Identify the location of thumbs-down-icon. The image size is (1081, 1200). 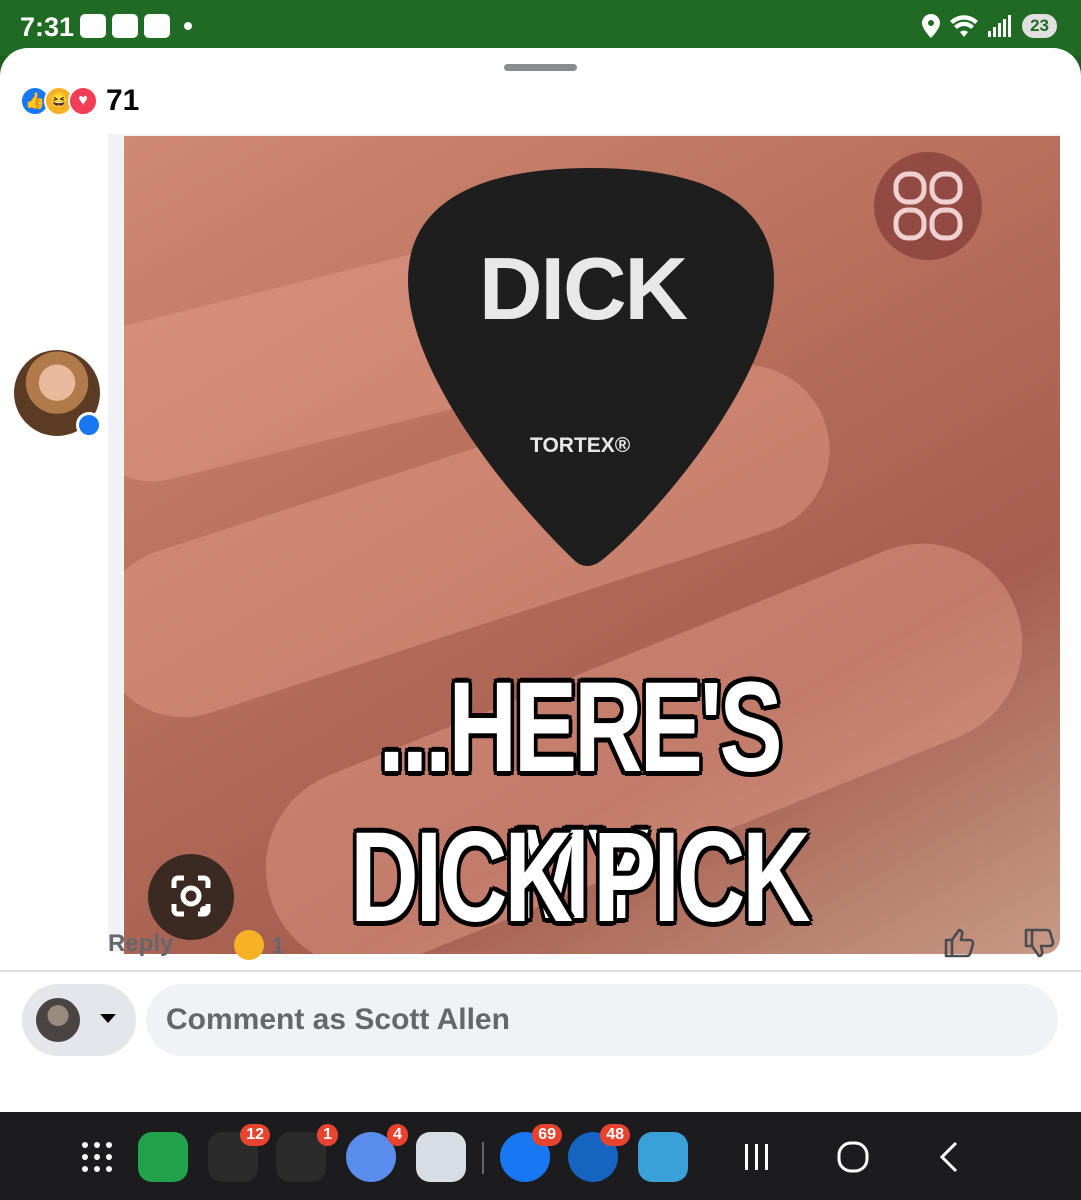
(1039, 943).